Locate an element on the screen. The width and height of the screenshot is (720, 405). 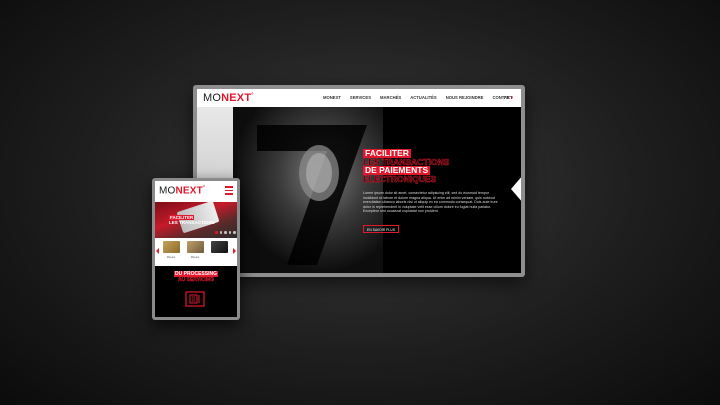
mobile-hero: FACILITER LES TRANSACTIONS is located at coordinates (196, 219).